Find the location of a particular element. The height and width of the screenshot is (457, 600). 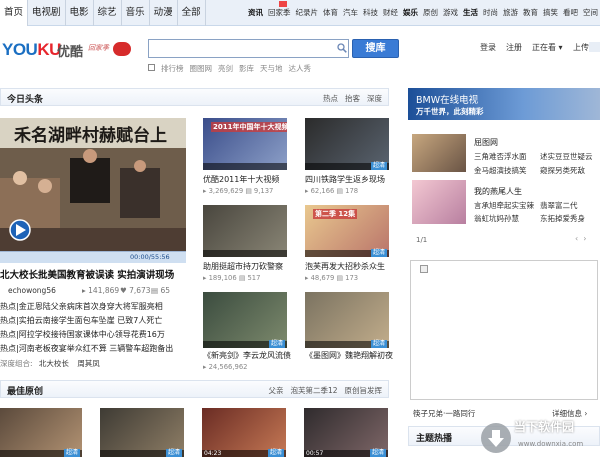

youku-logo: YOUKU 优酷 回家季 is located at coordinates (55, 51).